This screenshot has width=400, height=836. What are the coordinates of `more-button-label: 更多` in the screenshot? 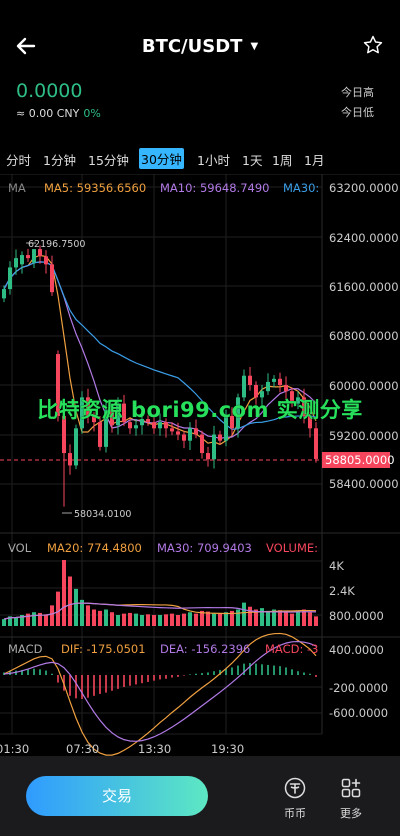 It's located at (351, 813).